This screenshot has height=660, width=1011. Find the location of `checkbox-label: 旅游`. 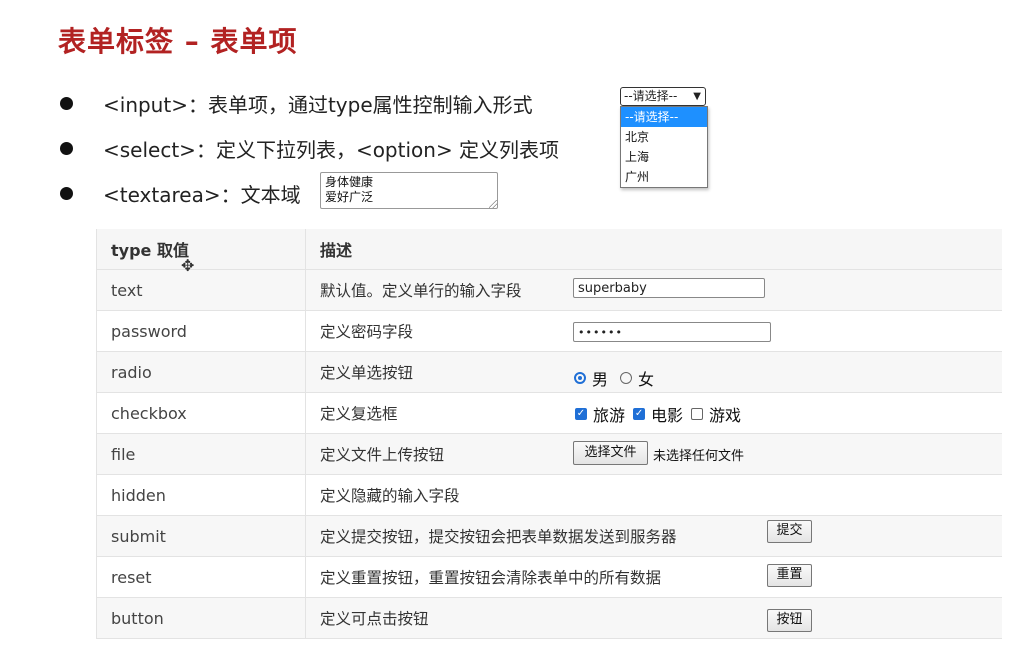

checkbox-label: 旅游 is located at coordinates (609, 415).